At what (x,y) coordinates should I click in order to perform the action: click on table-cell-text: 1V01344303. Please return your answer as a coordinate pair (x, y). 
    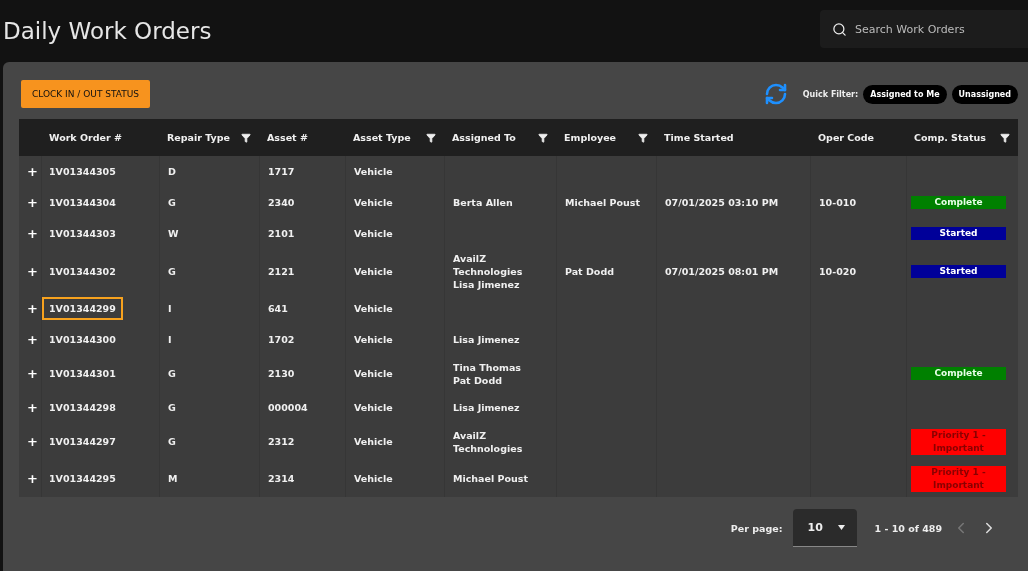
    Looking at the image, I should click on (82, 234).